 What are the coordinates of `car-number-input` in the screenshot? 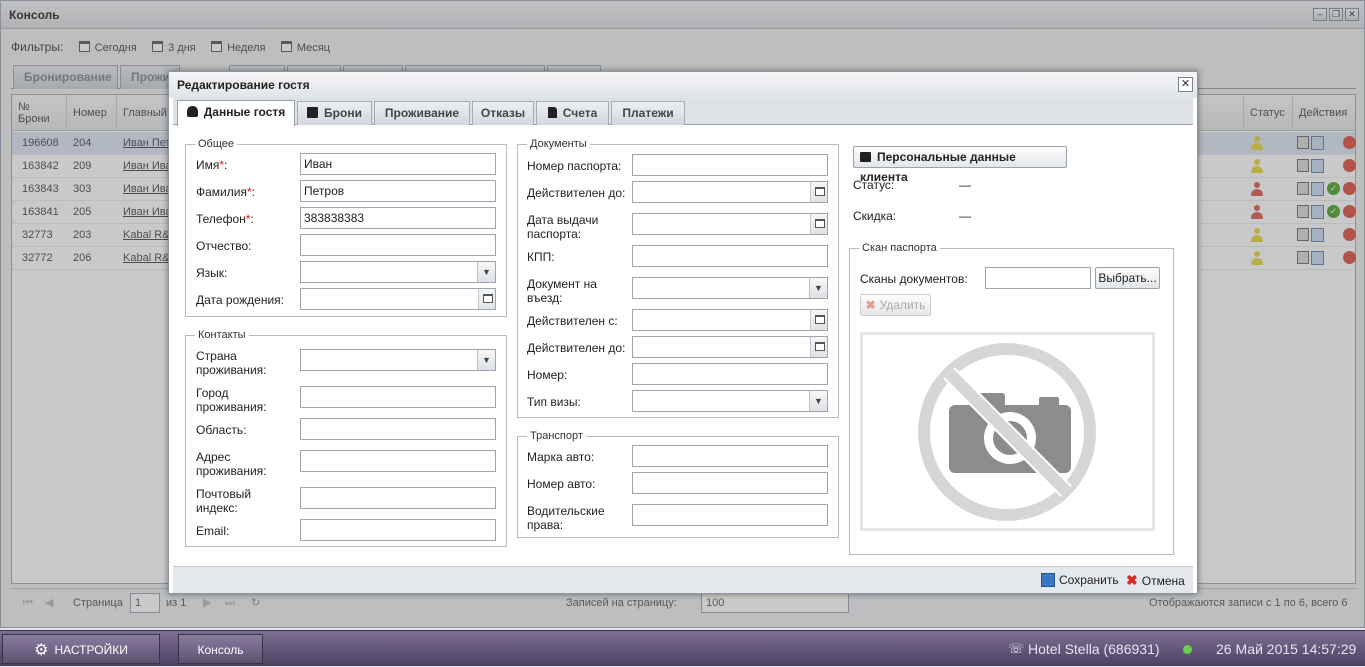 It's located at (730, 483).